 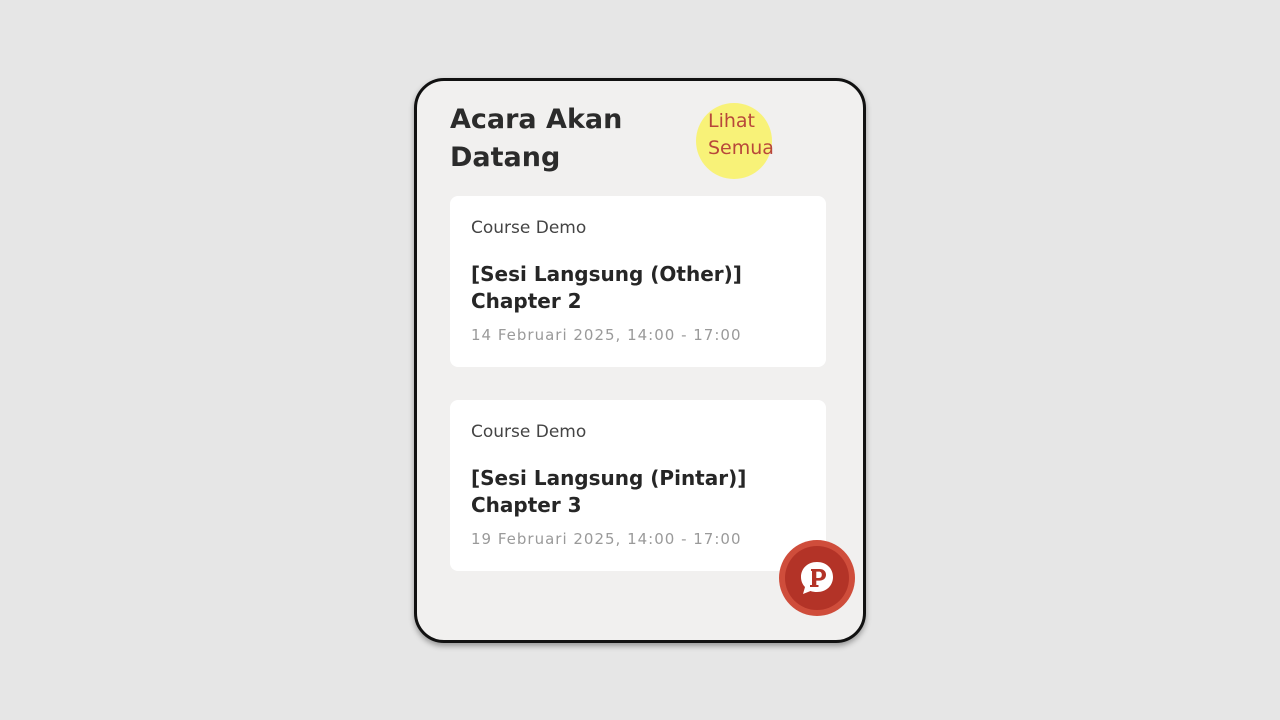 I want to click on event-datetime: 19 Februari 2025, 14:00 - 17:00, so click(x=606, y=539).